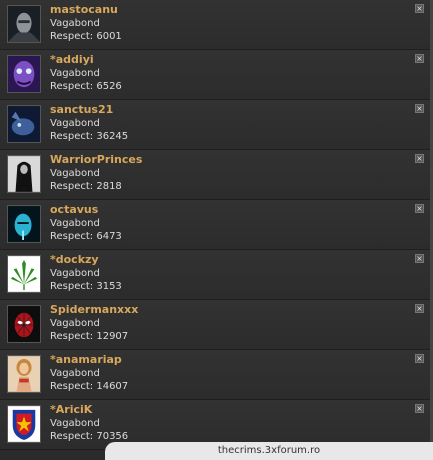 The width and height of the screenshot is (433, 460). What do you see at coordinates (215, 175) in the screenshot?
I see `list-item: WarriorPrinces Vagabond Respect: 2818 ×` at bounding box center [215, 175].